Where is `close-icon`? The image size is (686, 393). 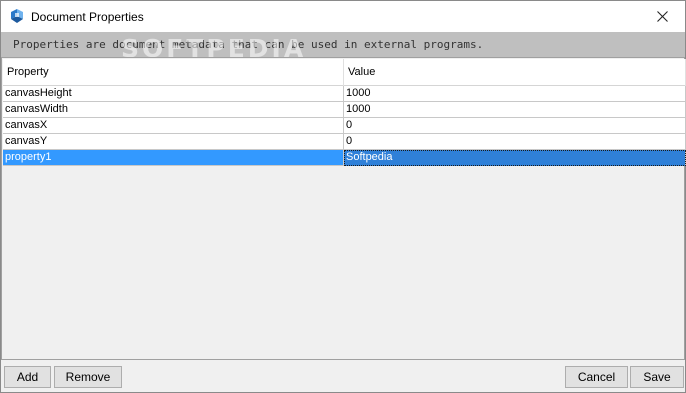 close-icon is located at coordinates (662, 16).